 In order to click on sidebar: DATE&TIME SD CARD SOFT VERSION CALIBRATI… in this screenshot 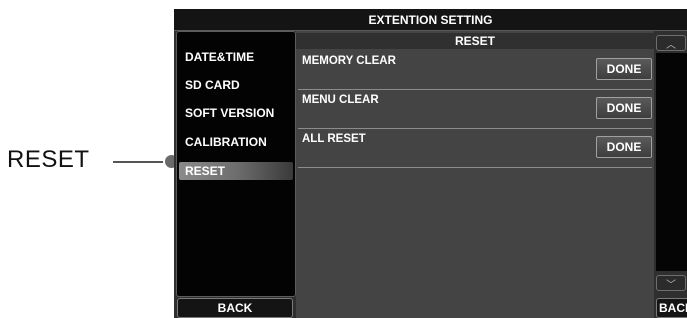, I will do `click(236, 164)`.